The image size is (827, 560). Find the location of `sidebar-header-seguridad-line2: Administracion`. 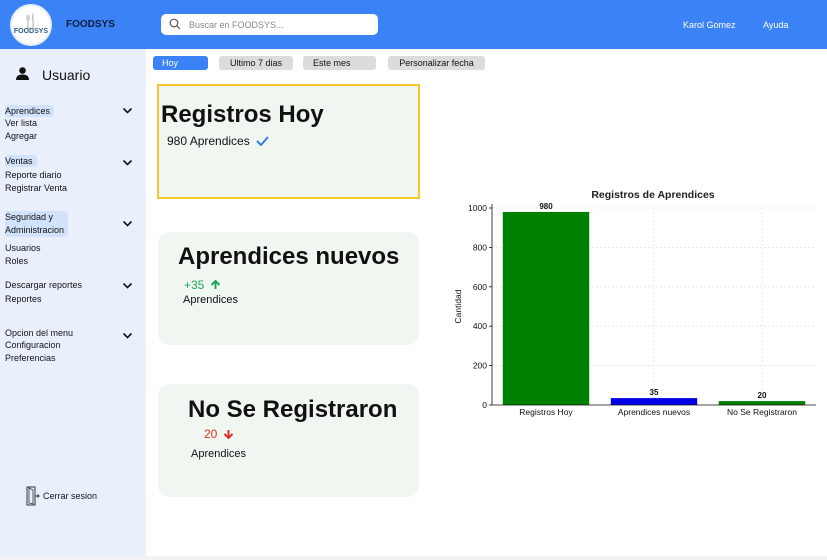

sidebar-header-seguridad-line2: Administracion is located at coordinates (35, 230).